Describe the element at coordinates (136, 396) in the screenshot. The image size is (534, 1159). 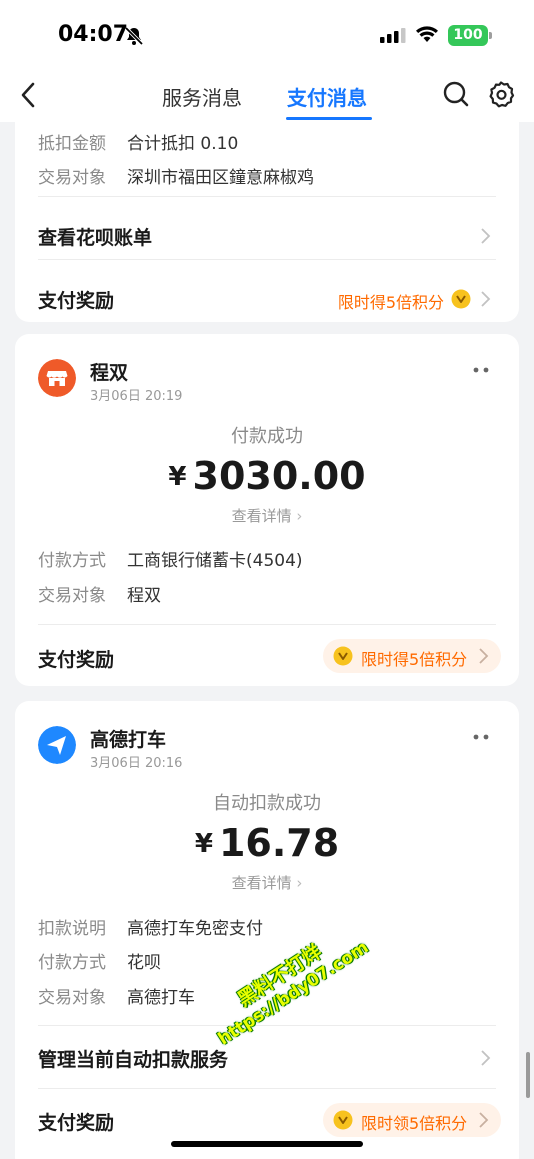
I see `message-time: 3月06日 20:19` at that location.